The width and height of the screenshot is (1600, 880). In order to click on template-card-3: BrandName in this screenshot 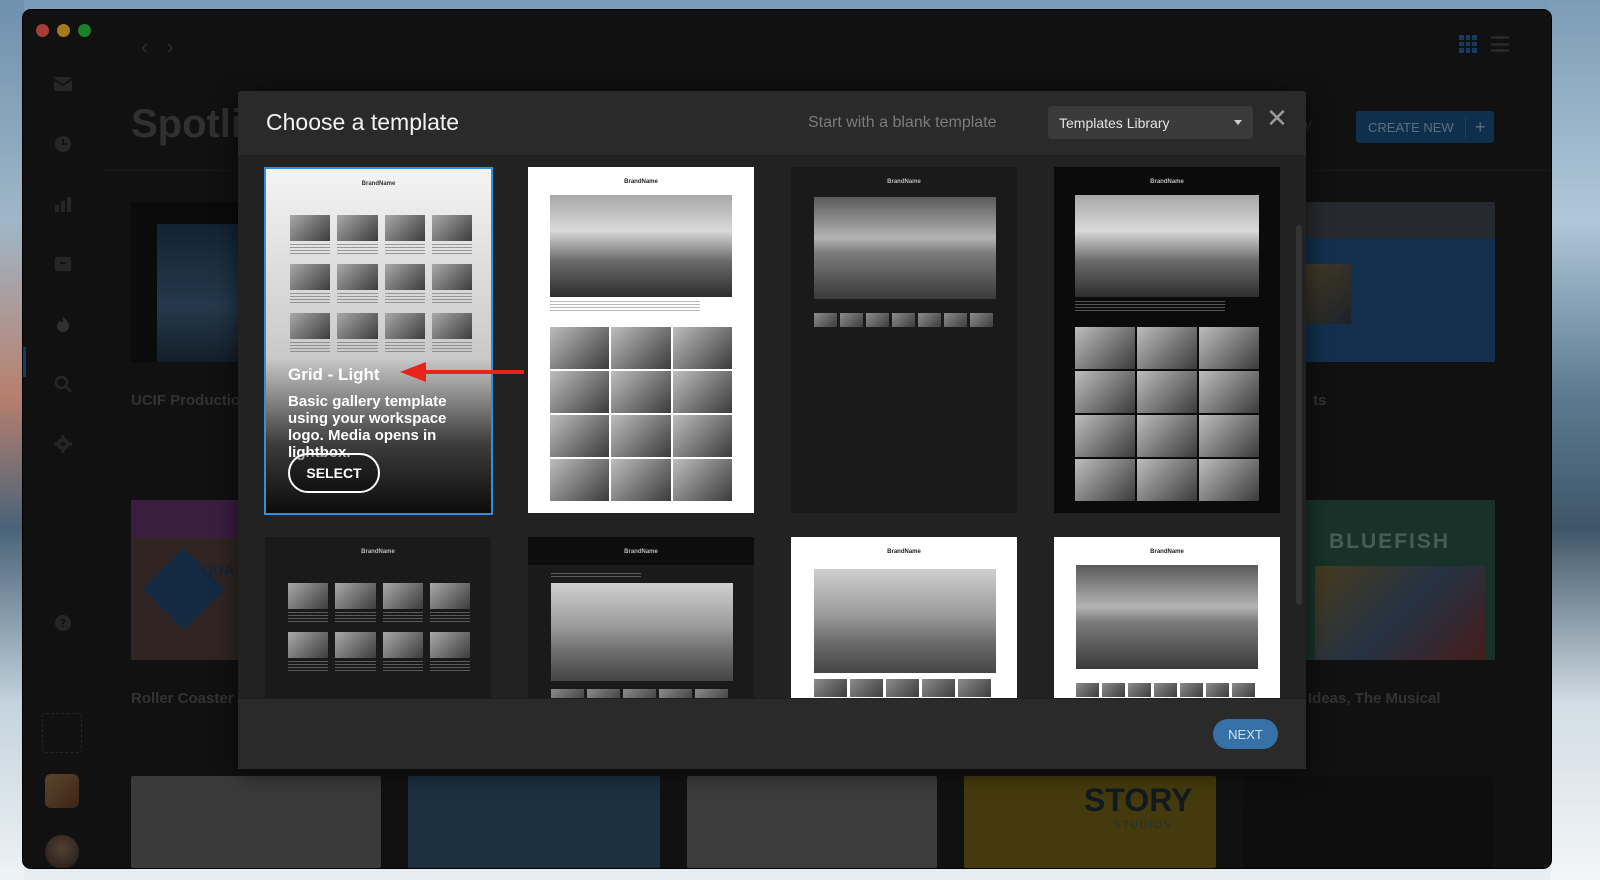, I will do `click(904, 340)`.